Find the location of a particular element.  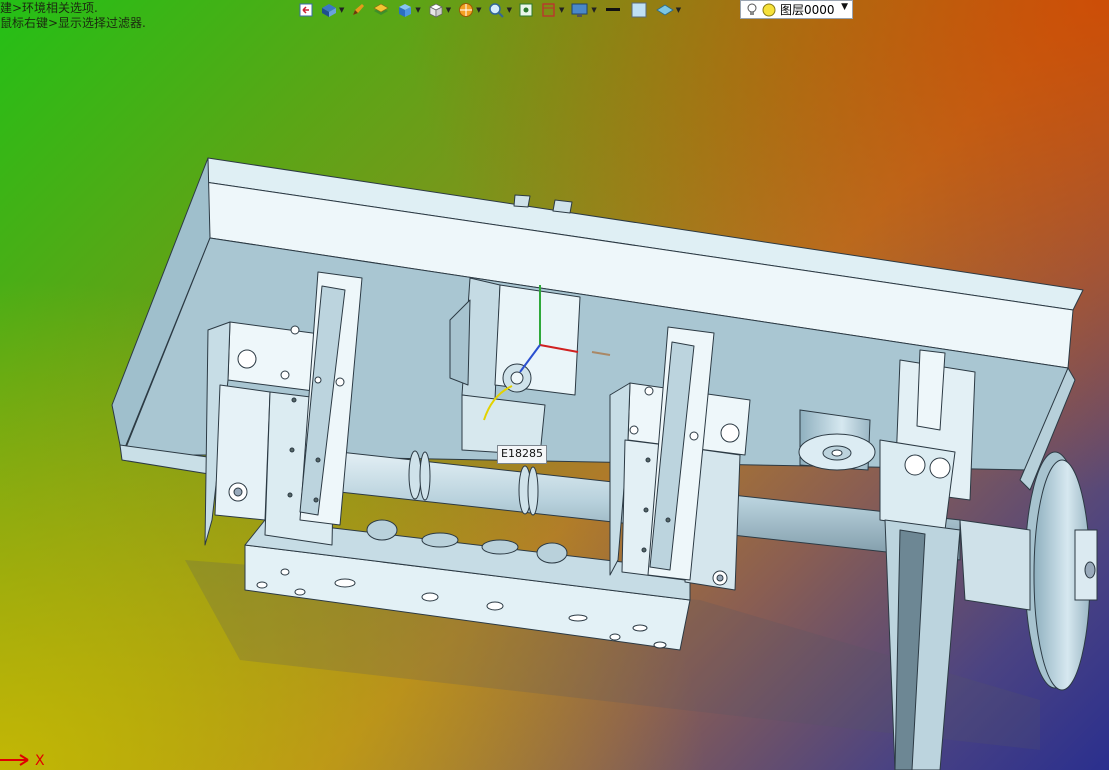

x-axis-label: X is located at coordinates (40, 761).